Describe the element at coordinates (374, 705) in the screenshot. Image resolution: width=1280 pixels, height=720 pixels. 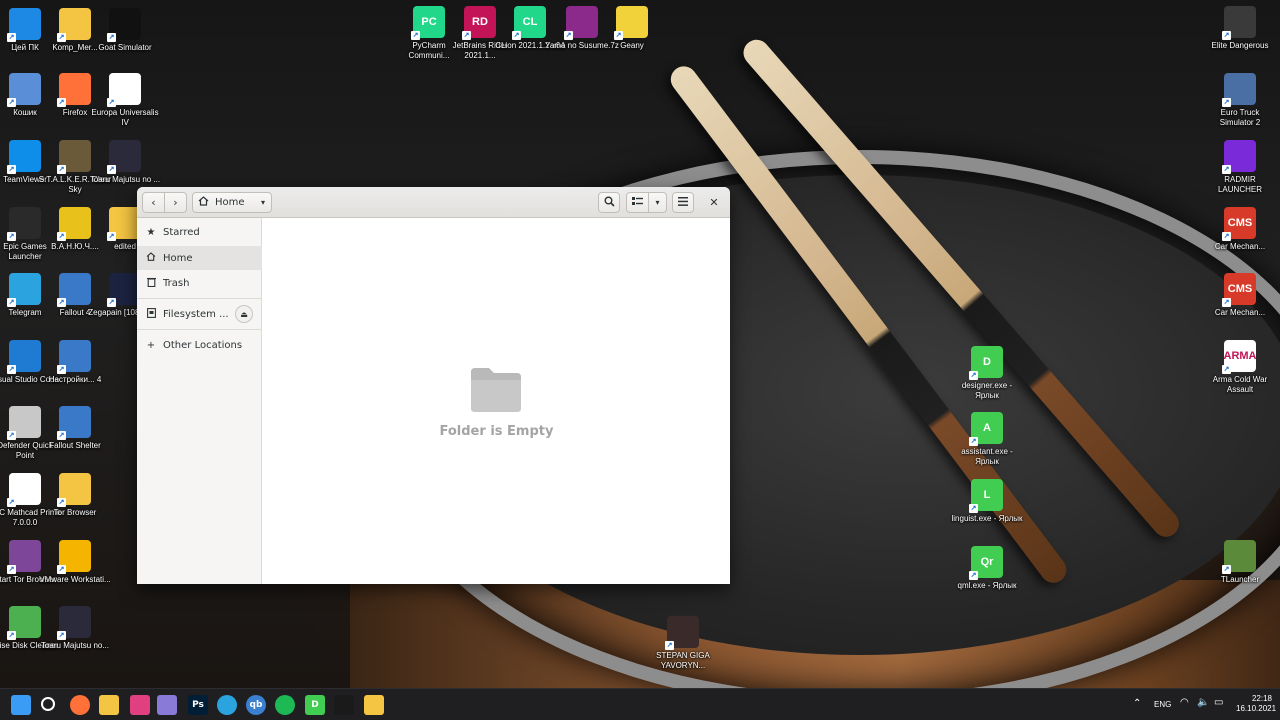
I see `linux-vm-icon` at that location.